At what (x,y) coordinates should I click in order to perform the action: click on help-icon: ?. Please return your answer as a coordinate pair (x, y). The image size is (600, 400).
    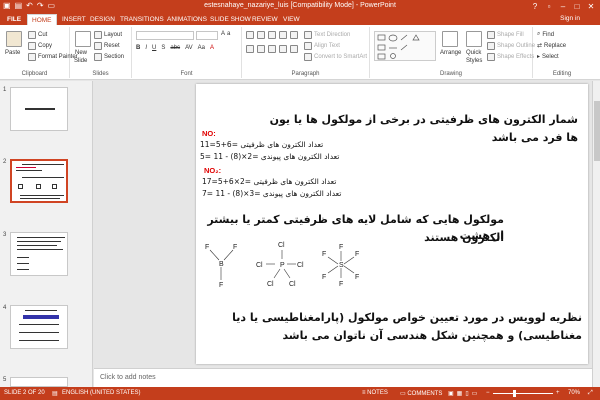
    Looking at the image, I should click on (535, 6).